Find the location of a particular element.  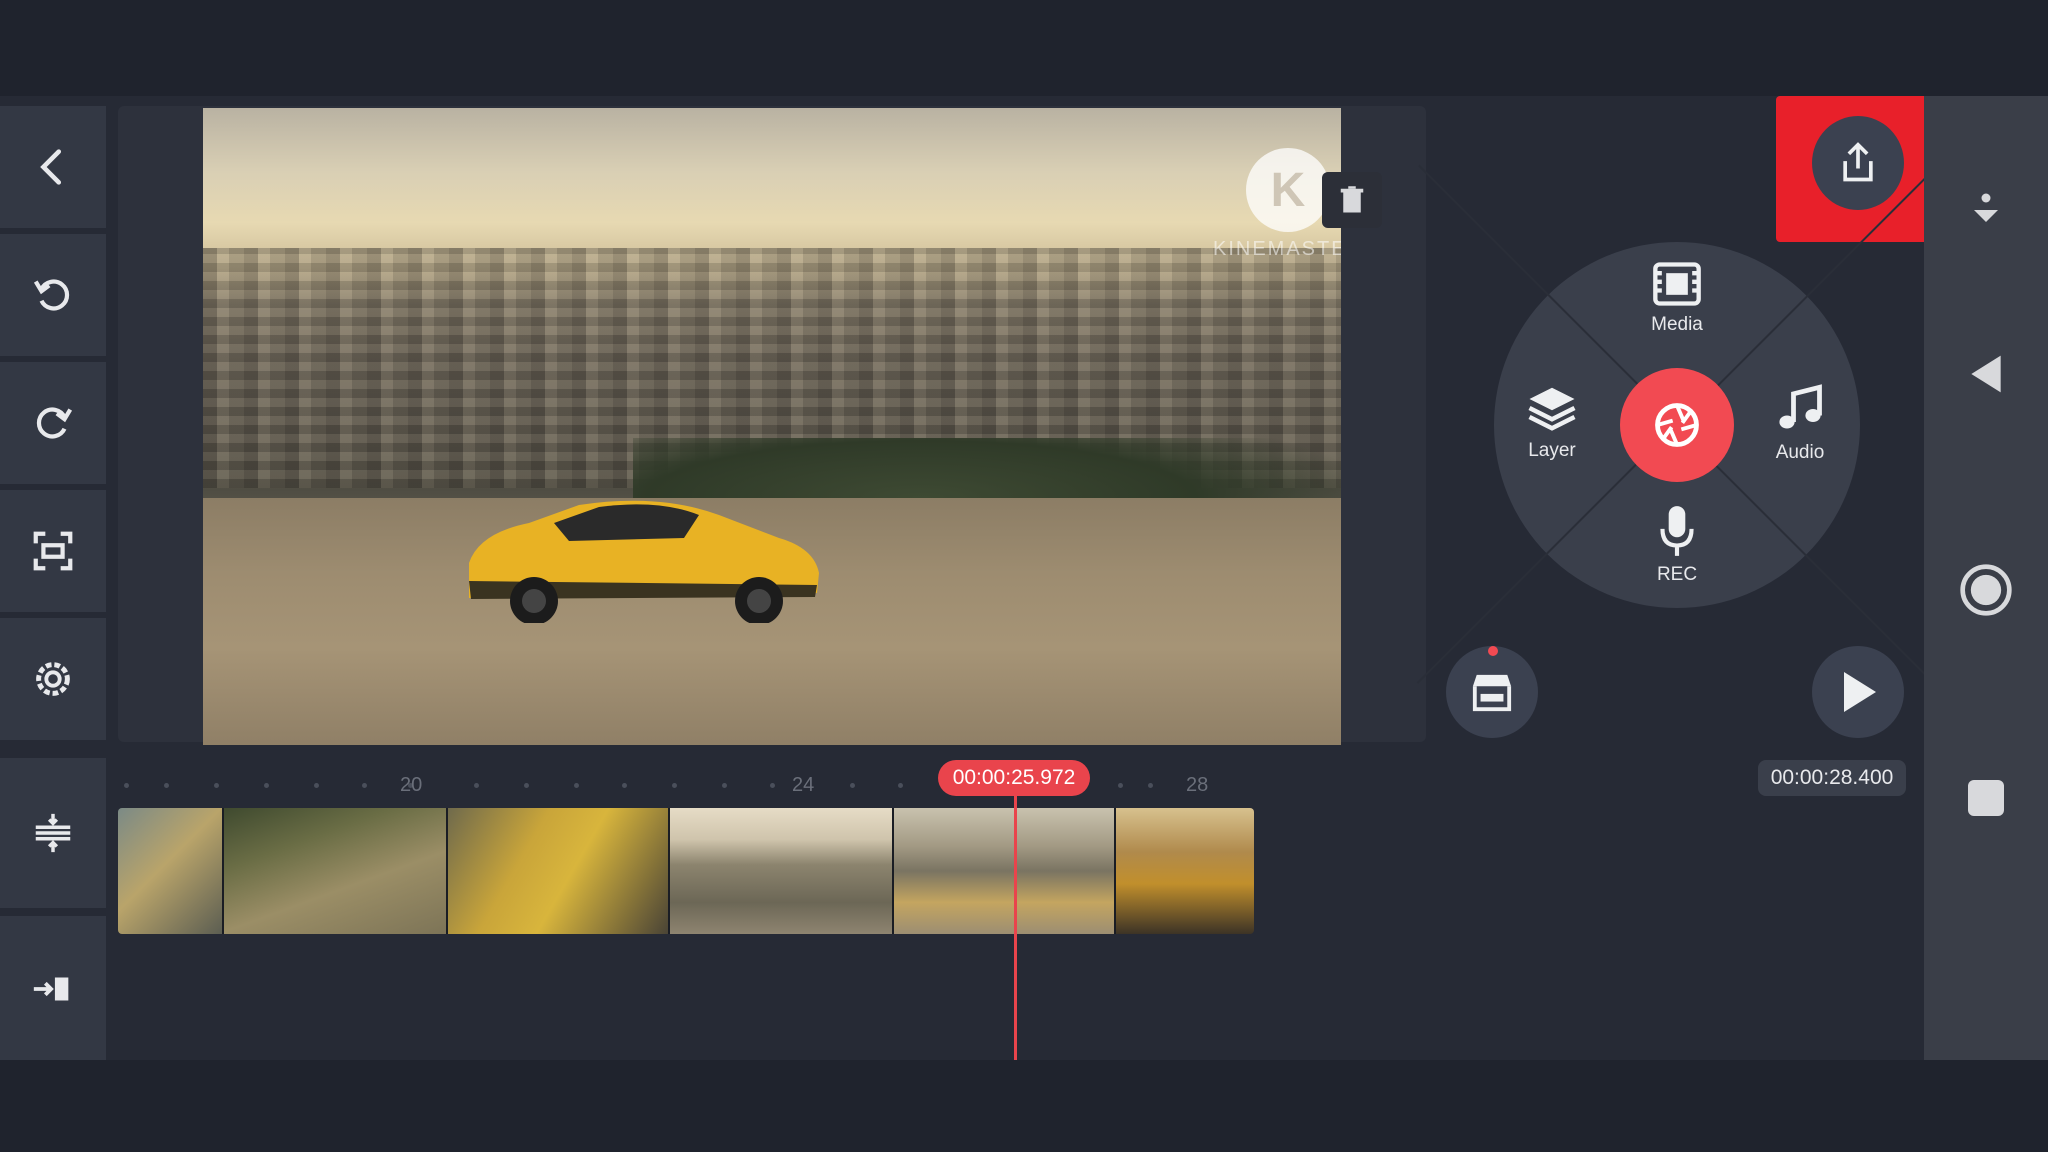

watermark-text: KINEMASTER is located at coordinates (1276, 249).